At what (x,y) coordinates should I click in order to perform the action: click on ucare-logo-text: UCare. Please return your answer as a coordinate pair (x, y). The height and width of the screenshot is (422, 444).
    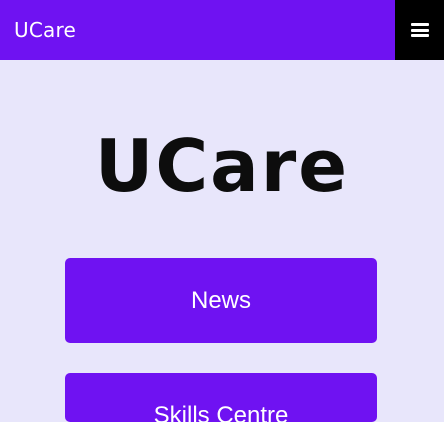
    Looking at the image, I should click on (222, 165).